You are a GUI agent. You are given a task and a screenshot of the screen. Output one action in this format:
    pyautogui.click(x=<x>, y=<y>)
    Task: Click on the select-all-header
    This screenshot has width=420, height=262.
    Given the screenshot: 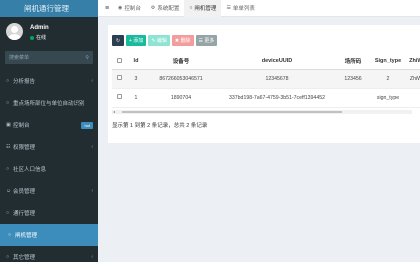 What is the action you would take?
    pyautogui.click(x=119, y=62)
    